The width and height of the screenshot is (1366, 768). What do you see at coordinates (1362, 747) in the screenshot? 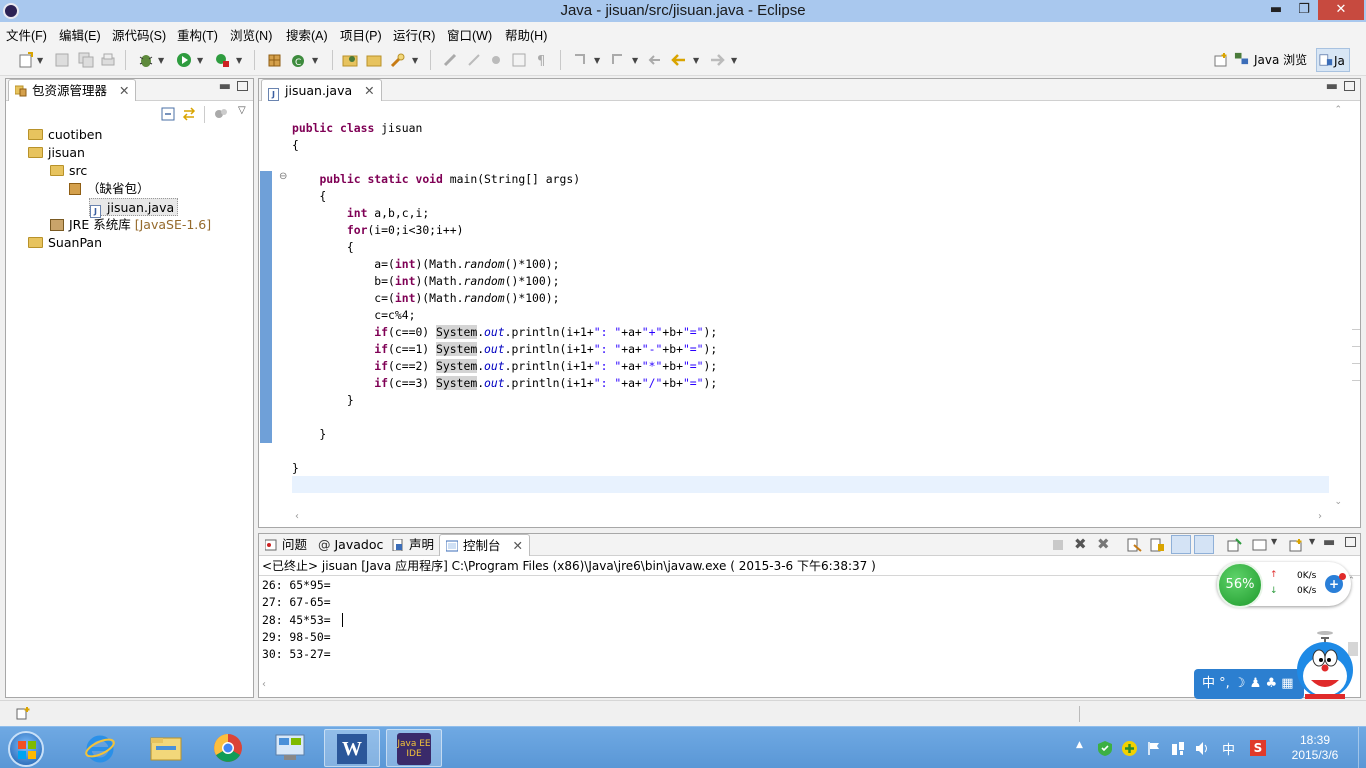
I see `show-desktop-button` at bounding box center [1362, 747].